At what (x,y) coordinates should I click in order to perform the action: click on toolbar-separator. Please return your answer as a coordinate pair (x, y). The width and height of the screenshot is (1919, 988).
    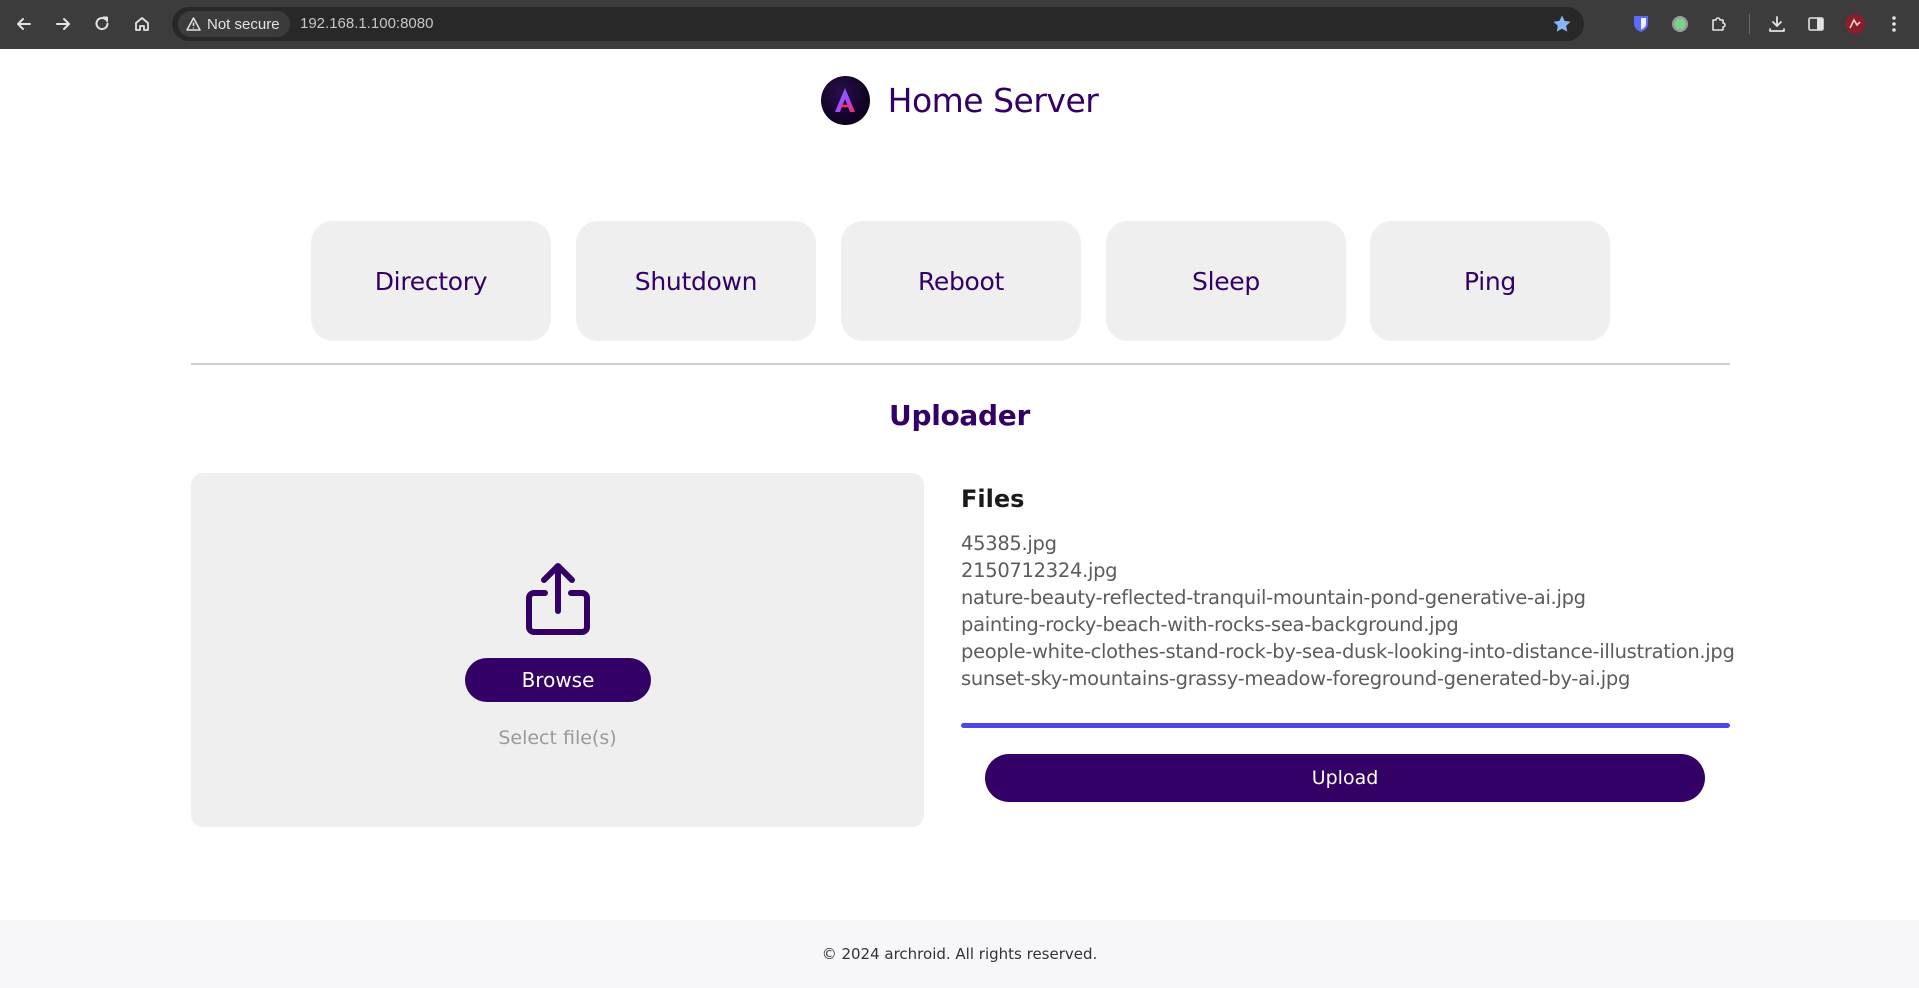
    Looking at the image, I should click on (1749, 24).